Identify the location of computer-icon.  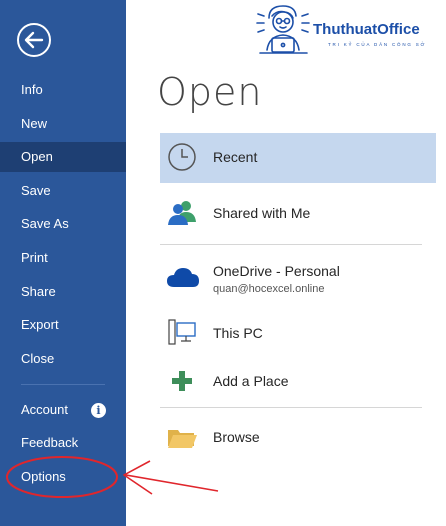
(182, 332).